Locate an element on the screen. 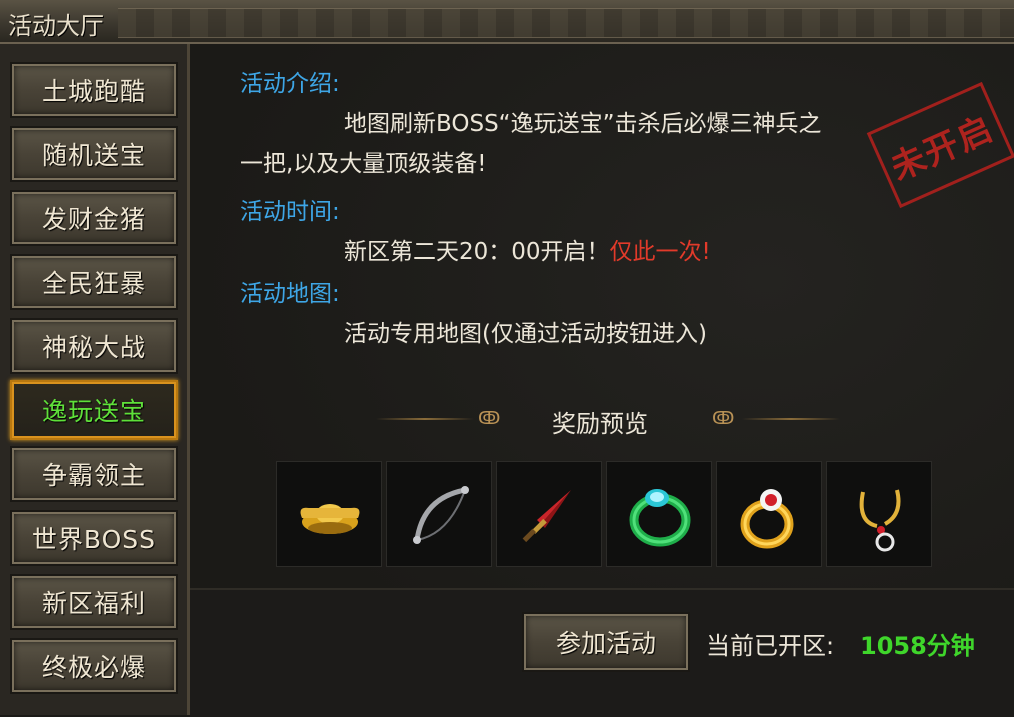 This screenshot has width=1014, height=717. scroll-ornament-right-icon: ↂ is located at coordinates (723, 418).